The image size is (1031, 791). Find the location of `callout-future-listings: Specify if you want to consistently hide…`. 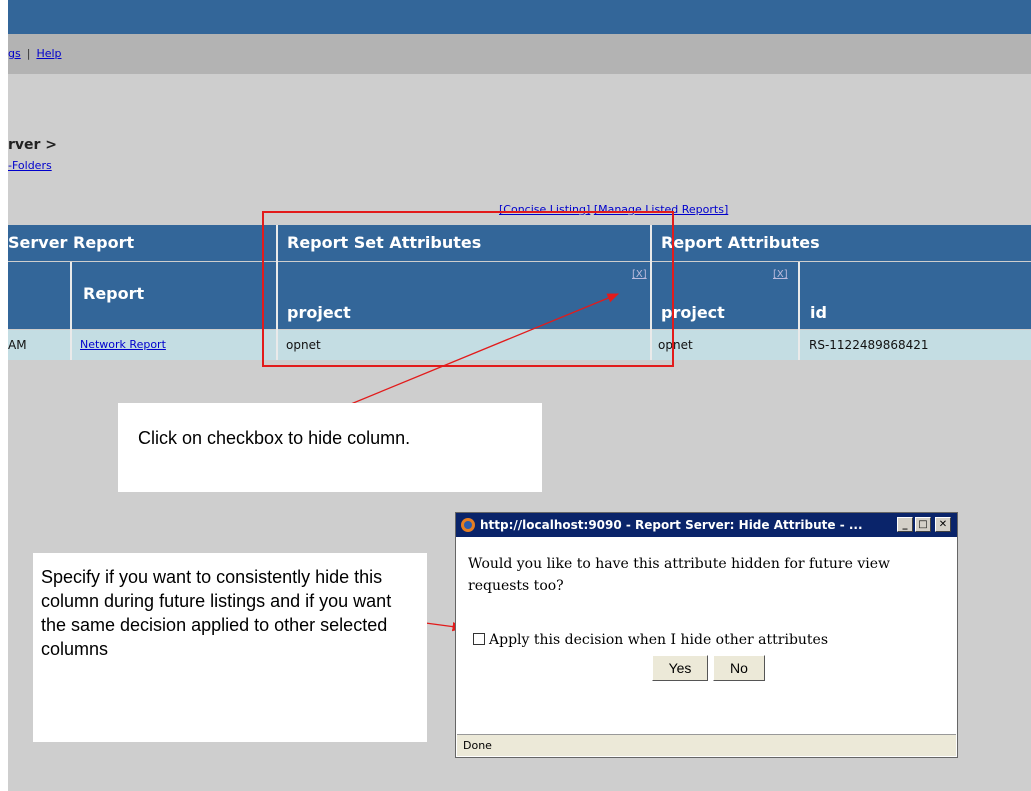

callout-future-listings: Specify if you want to consistently hide… is located at coordinates (230, 647).